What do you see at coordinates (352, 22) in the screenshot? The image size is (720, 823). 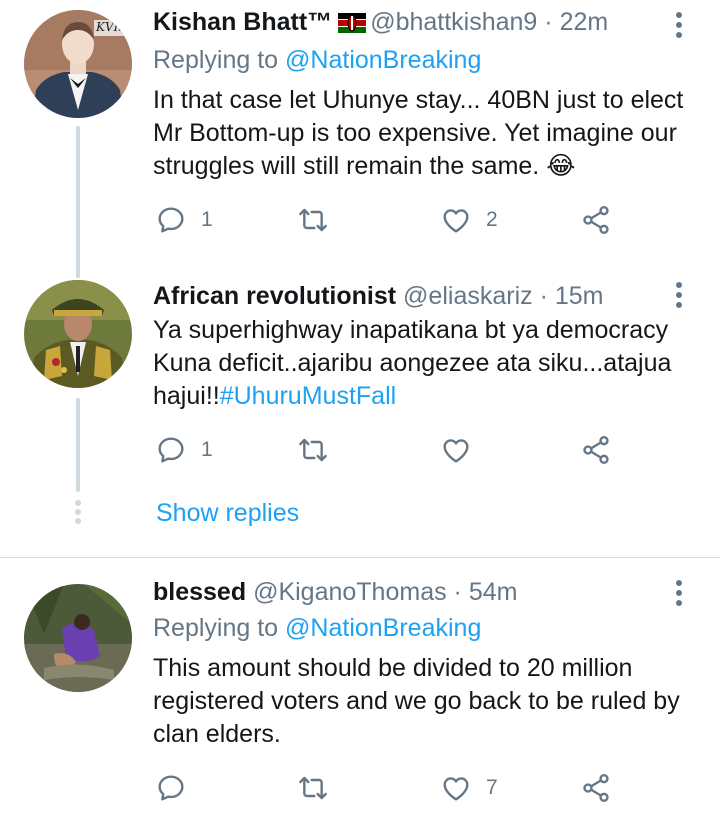 I see `kenya-flag-icon` at bounding box center [352, 22].